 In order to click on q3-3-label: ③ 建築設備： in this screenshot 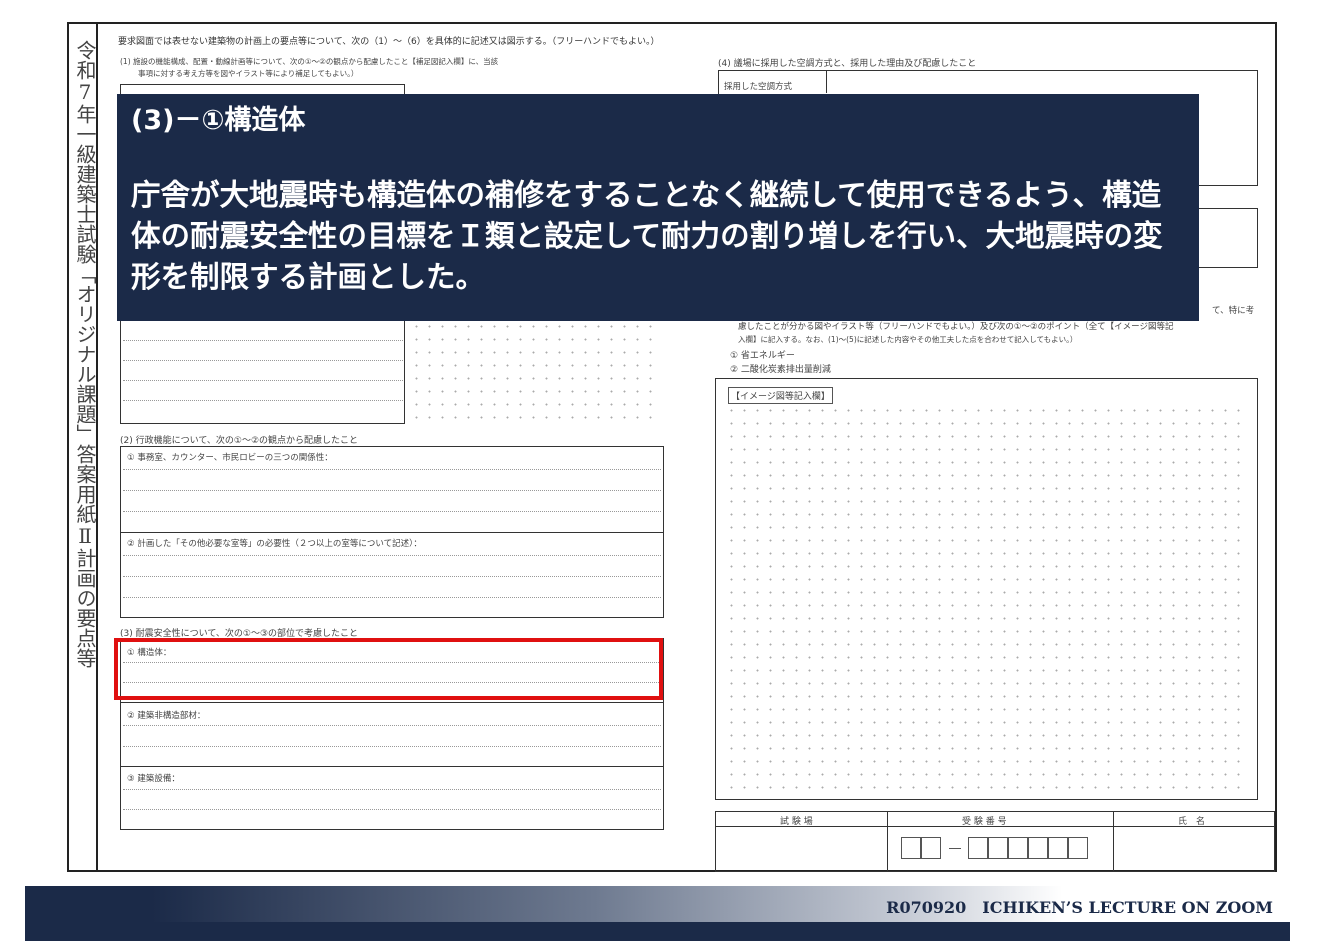, I will do `click(153, 779)`.